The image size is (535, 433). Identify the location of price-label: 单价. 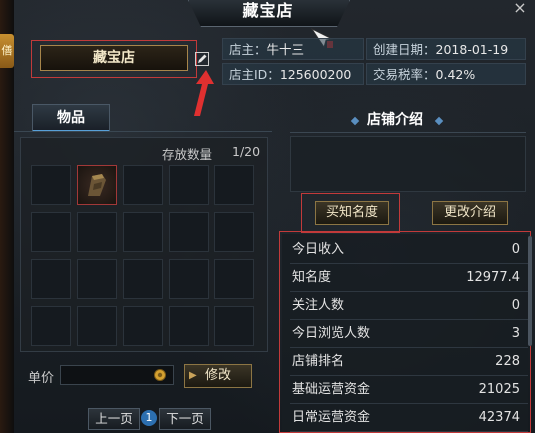
(41, 378).